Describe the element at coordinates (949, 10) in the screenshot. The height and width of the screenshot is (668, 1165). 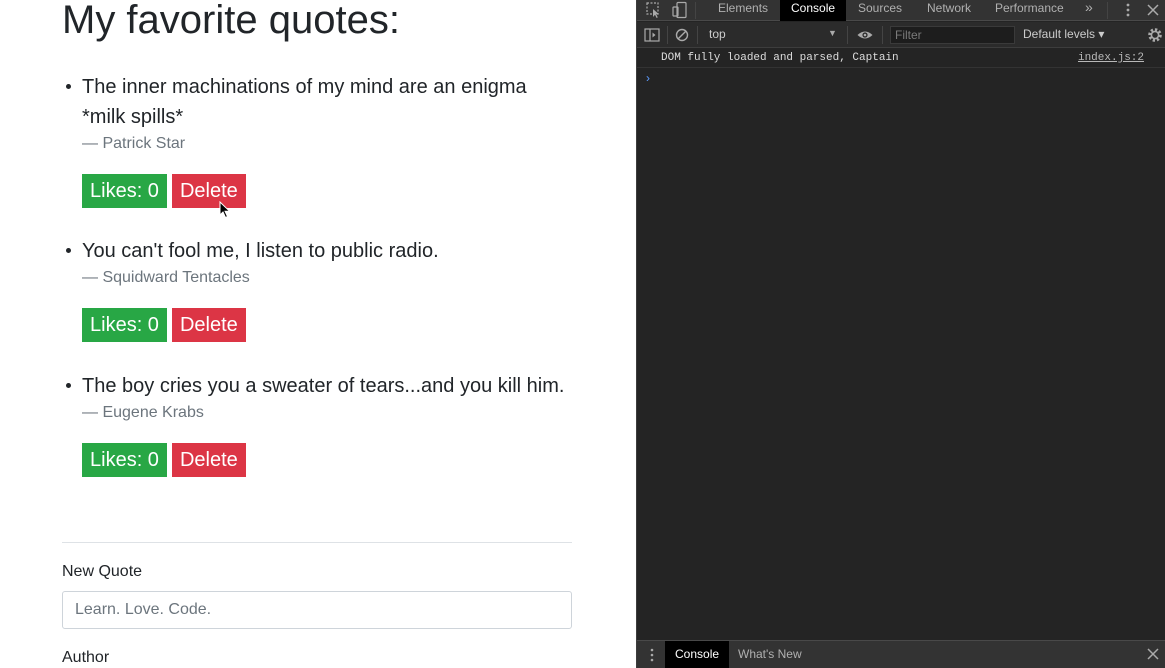
I see `tab-network: Network` at that location.